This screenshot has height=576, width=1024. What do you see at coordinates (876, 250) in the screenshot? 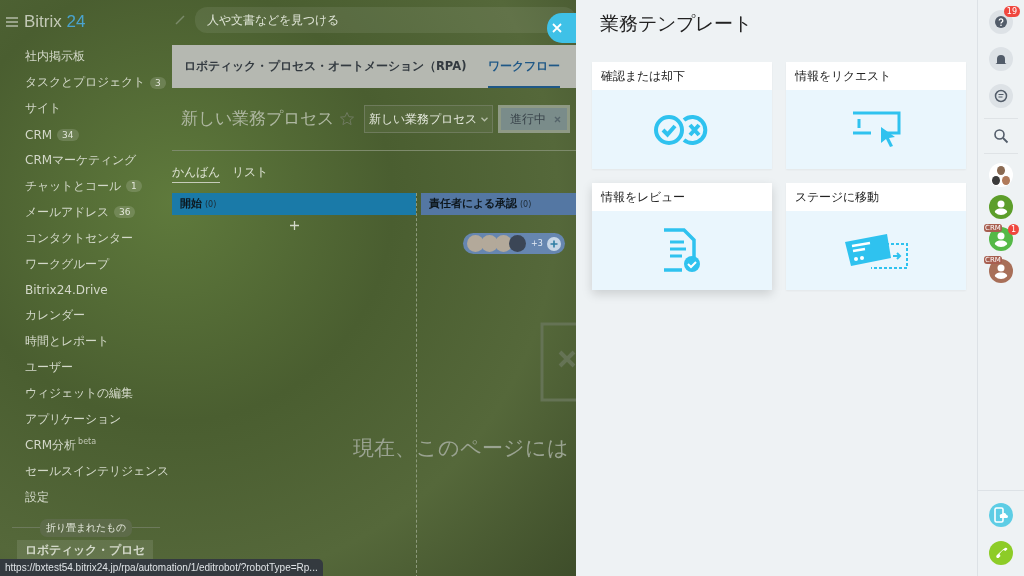
I see `card-move-icon` at bounding box center [876, 250].